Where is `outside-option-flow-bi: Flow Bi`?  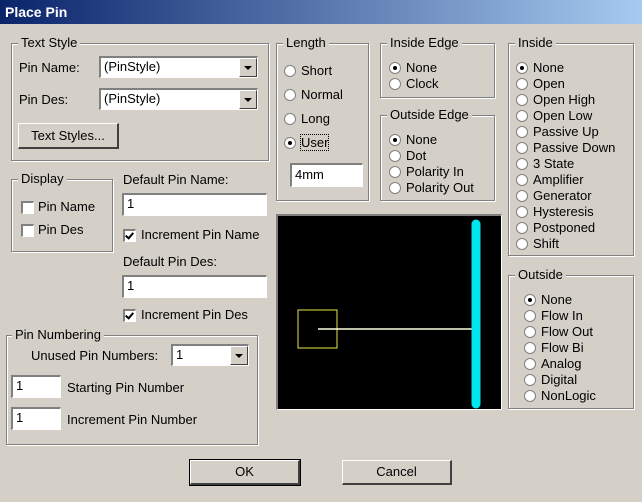 outside-option-flow-bi: Flow Bi is located at coordinates (576, 347).